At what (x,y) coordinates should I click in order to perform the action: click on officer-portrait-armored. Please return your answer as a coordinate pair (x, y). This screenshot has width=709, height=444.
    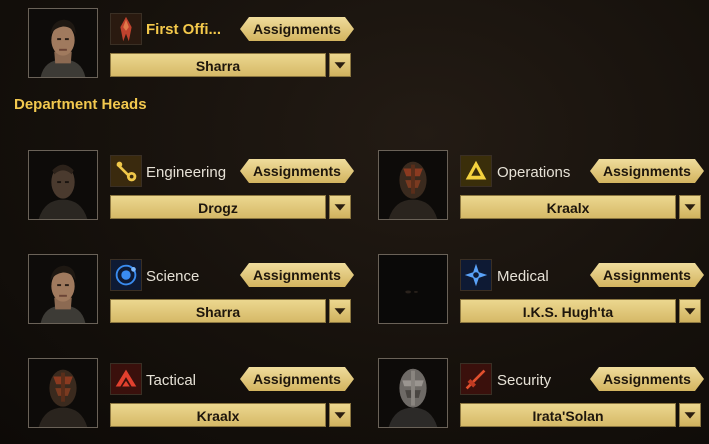
    Looking at the image, I should click on (413, 393).